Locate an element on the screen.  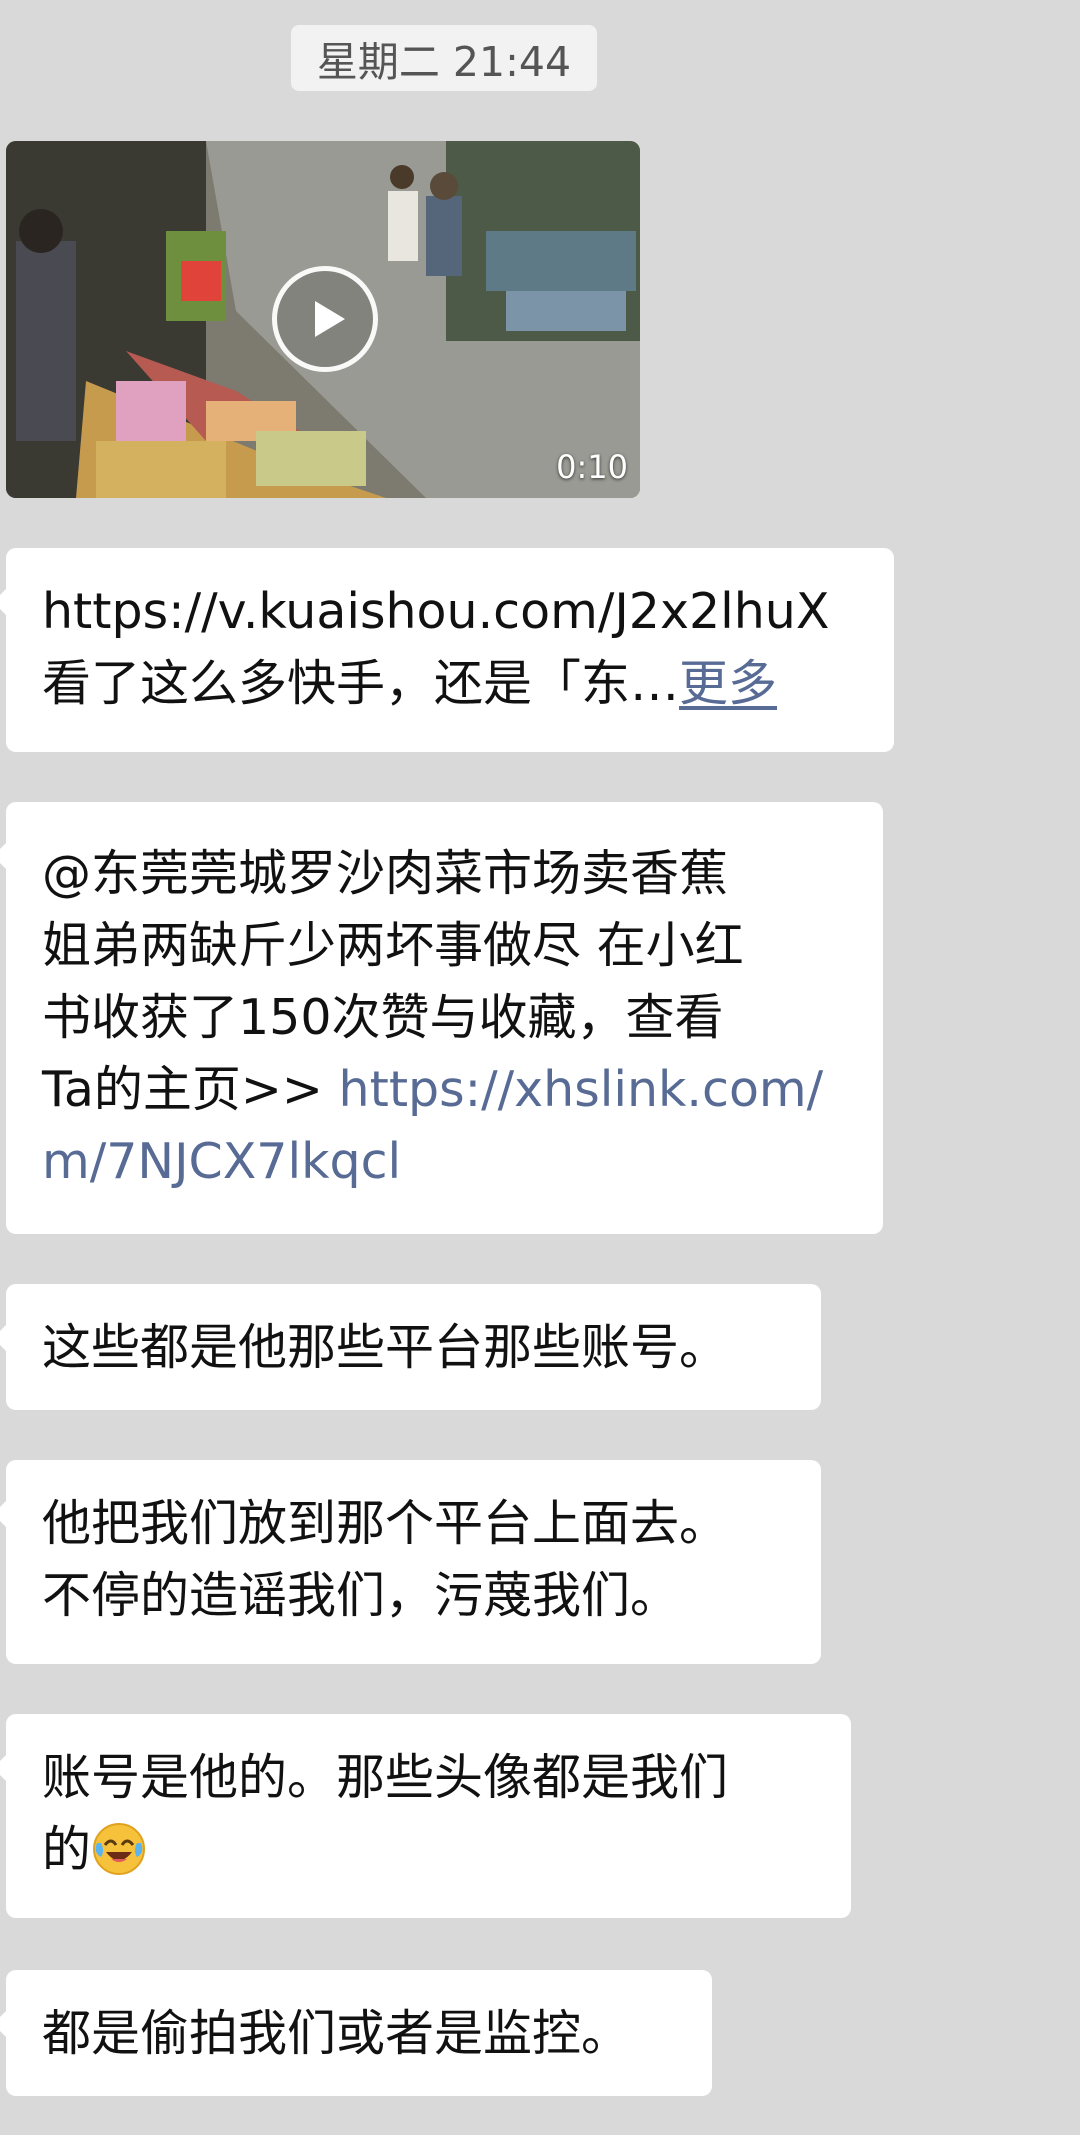
crying-laughing-emoji-icon is located at coordinates (119, 1848).